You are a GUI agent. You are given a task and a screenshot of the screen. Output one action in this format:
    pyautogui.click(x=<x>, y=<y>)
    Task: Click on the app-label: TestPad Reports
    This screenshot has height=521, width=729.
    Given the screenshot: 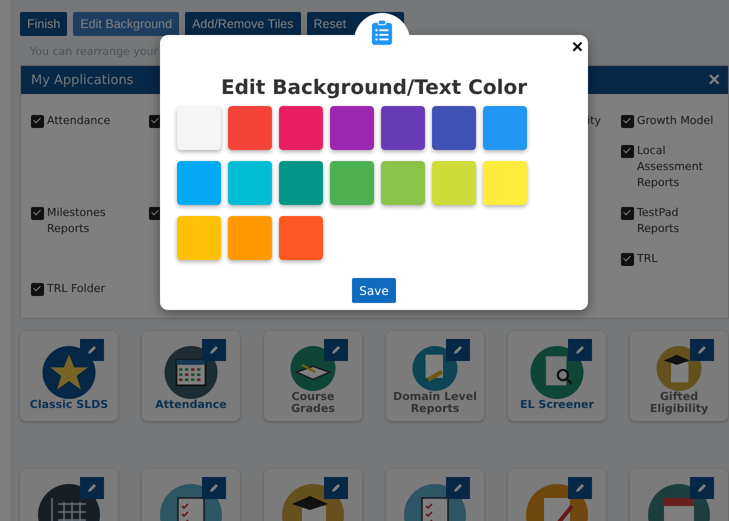 What is the action you would take?
    pyautogui.click(x=658, y=221)
    